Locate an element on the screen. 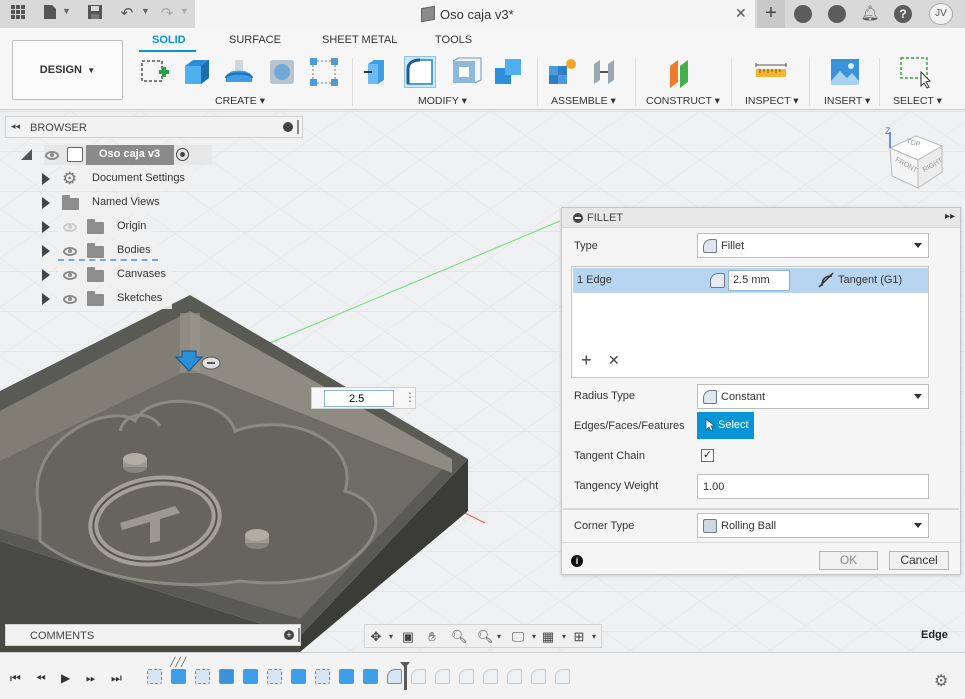  browser-pin-icon is located at coordinates (298, 127).